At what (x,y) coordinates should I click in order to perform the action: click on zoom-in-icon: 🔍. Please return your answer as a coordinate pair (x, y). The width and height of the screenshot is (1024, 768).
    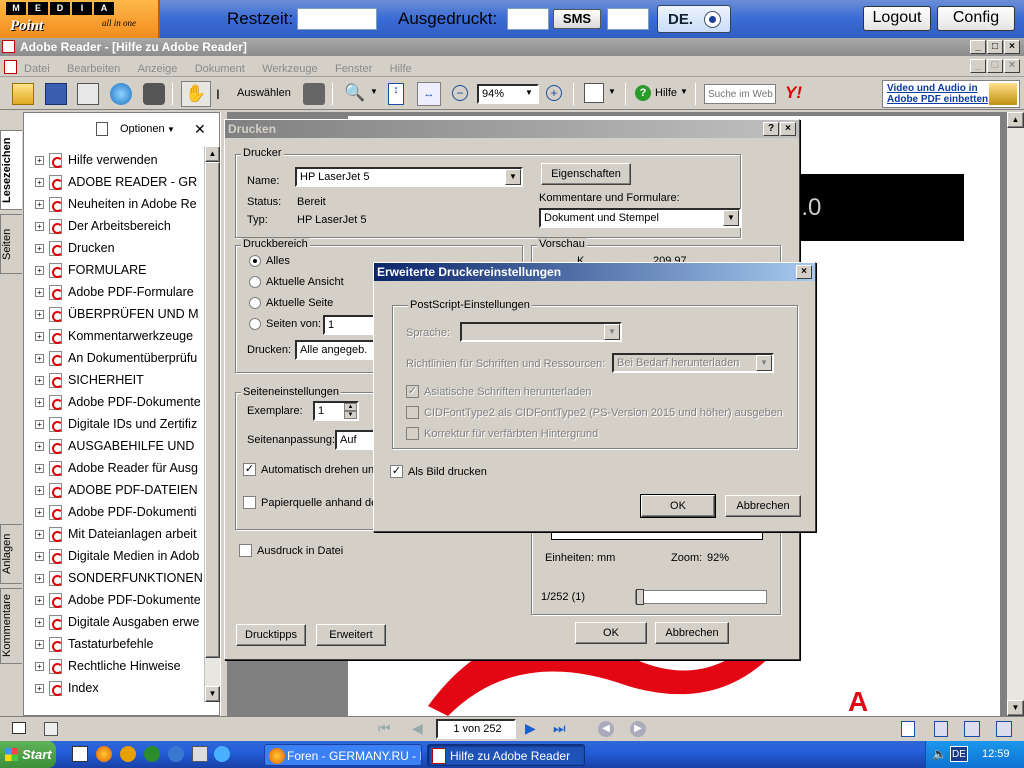
    Looking at the image, I should click on (354, 93).